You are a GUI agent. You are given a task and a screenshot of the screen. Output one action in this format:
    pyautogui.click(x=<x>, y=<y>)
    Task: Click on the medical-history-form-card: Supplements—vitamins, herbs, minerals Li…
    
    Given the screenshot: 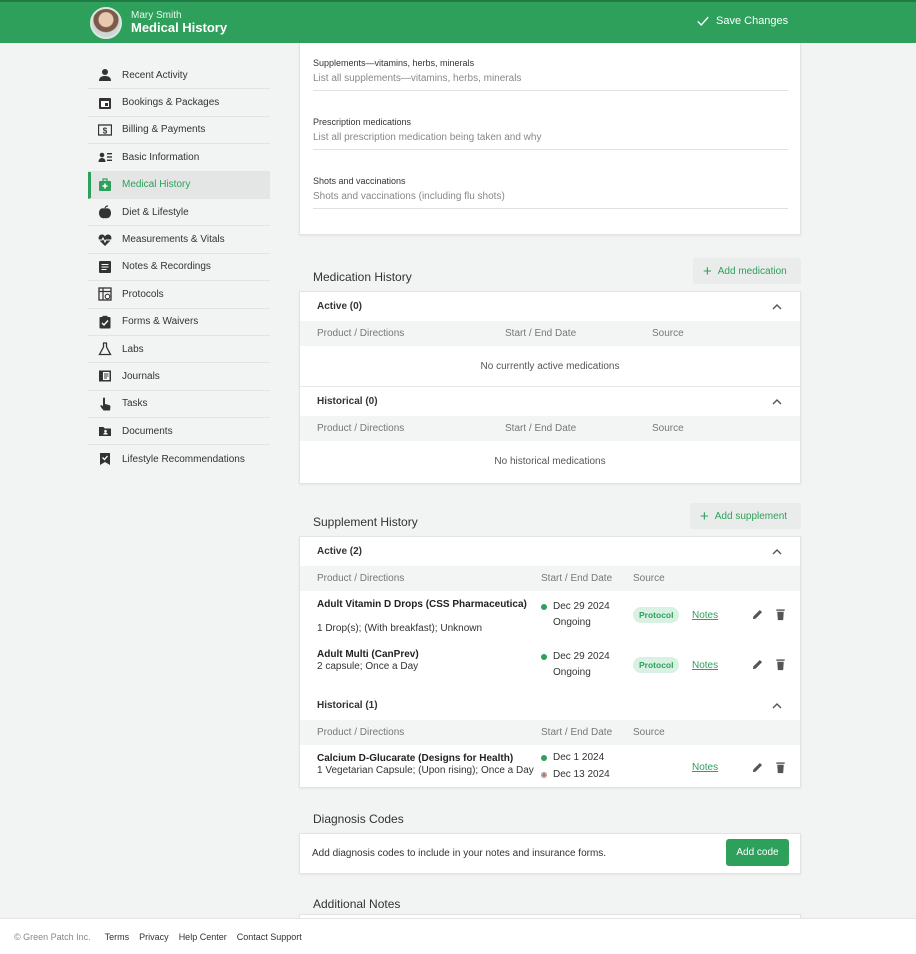 What is the action you would take?
    pyautogui.click(x=550, y=139)
    